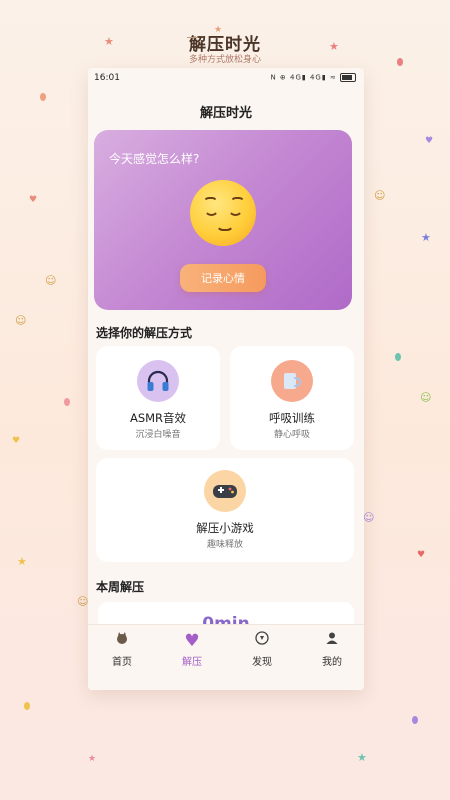 The image size is (450, 800). What do you see at coordinates (332, 662) in the screenshot?
I see `tab-label: 我的` at bounding box center [332, 662].